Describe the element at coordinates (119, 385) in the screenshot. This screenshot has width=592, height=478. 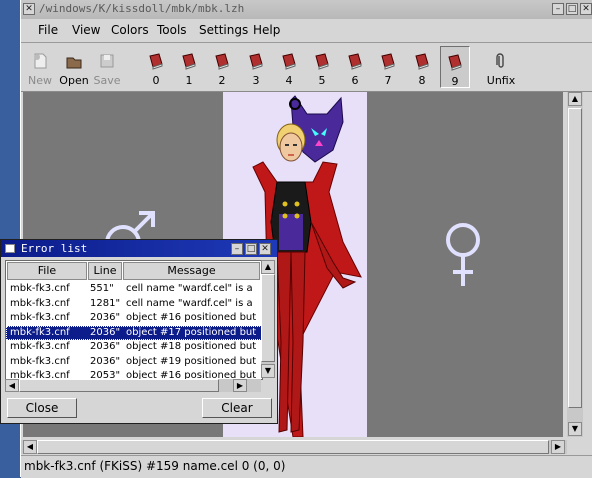
I see `error-hscroll-thumb` at that location.